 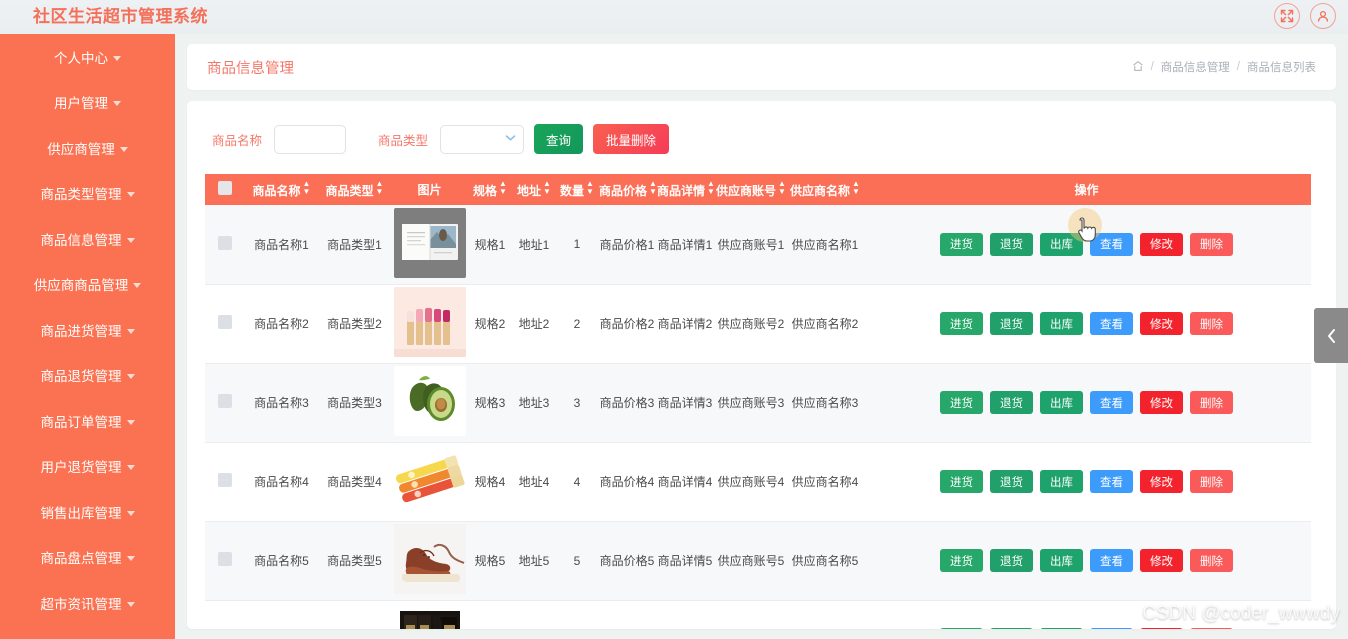 I want to click on sidebar-item-5: 供应商商品管理, so click(x=87, y=285).